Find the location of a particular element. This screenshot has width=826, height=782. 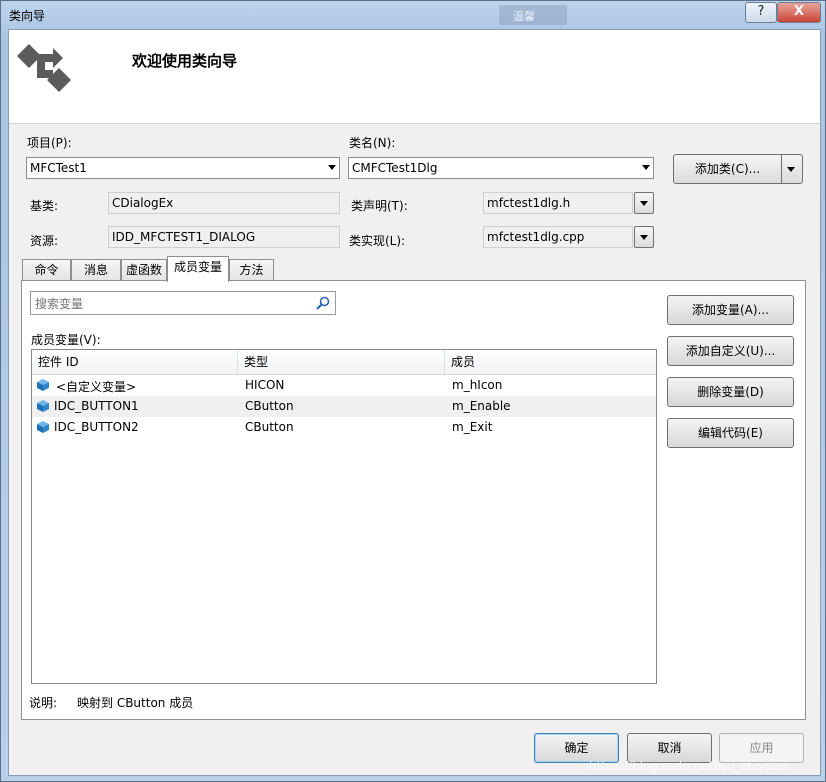

delete-variable-button: 删除变量(D) is located at coordinates (730, 392).